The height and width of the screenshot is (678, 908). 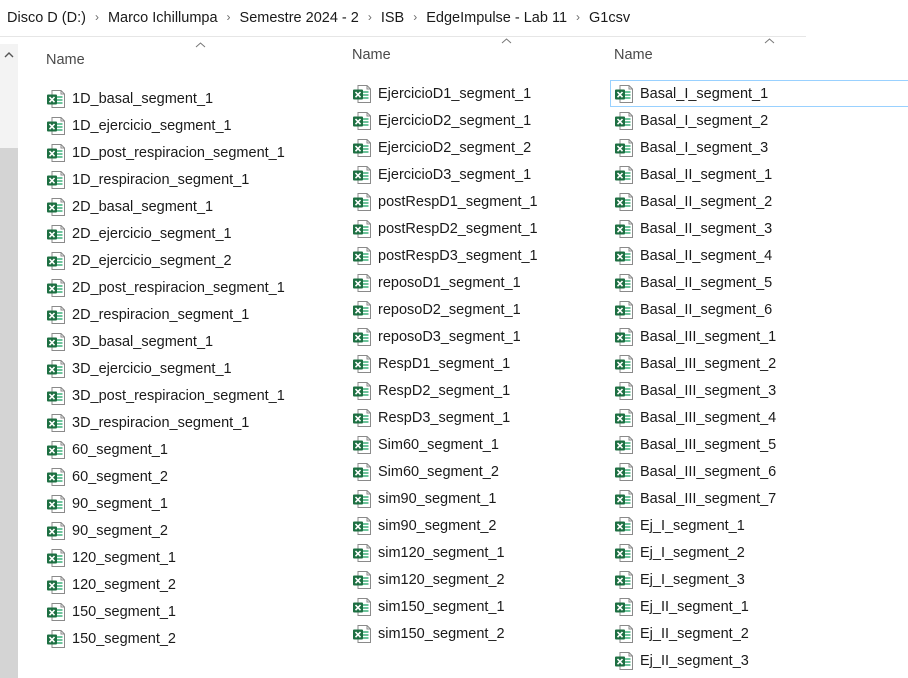 What do you see at coordinates (761, 228) in the screenshot?
I see `file-item: Basal_II_segment_3` at bounding box center [761, 228].